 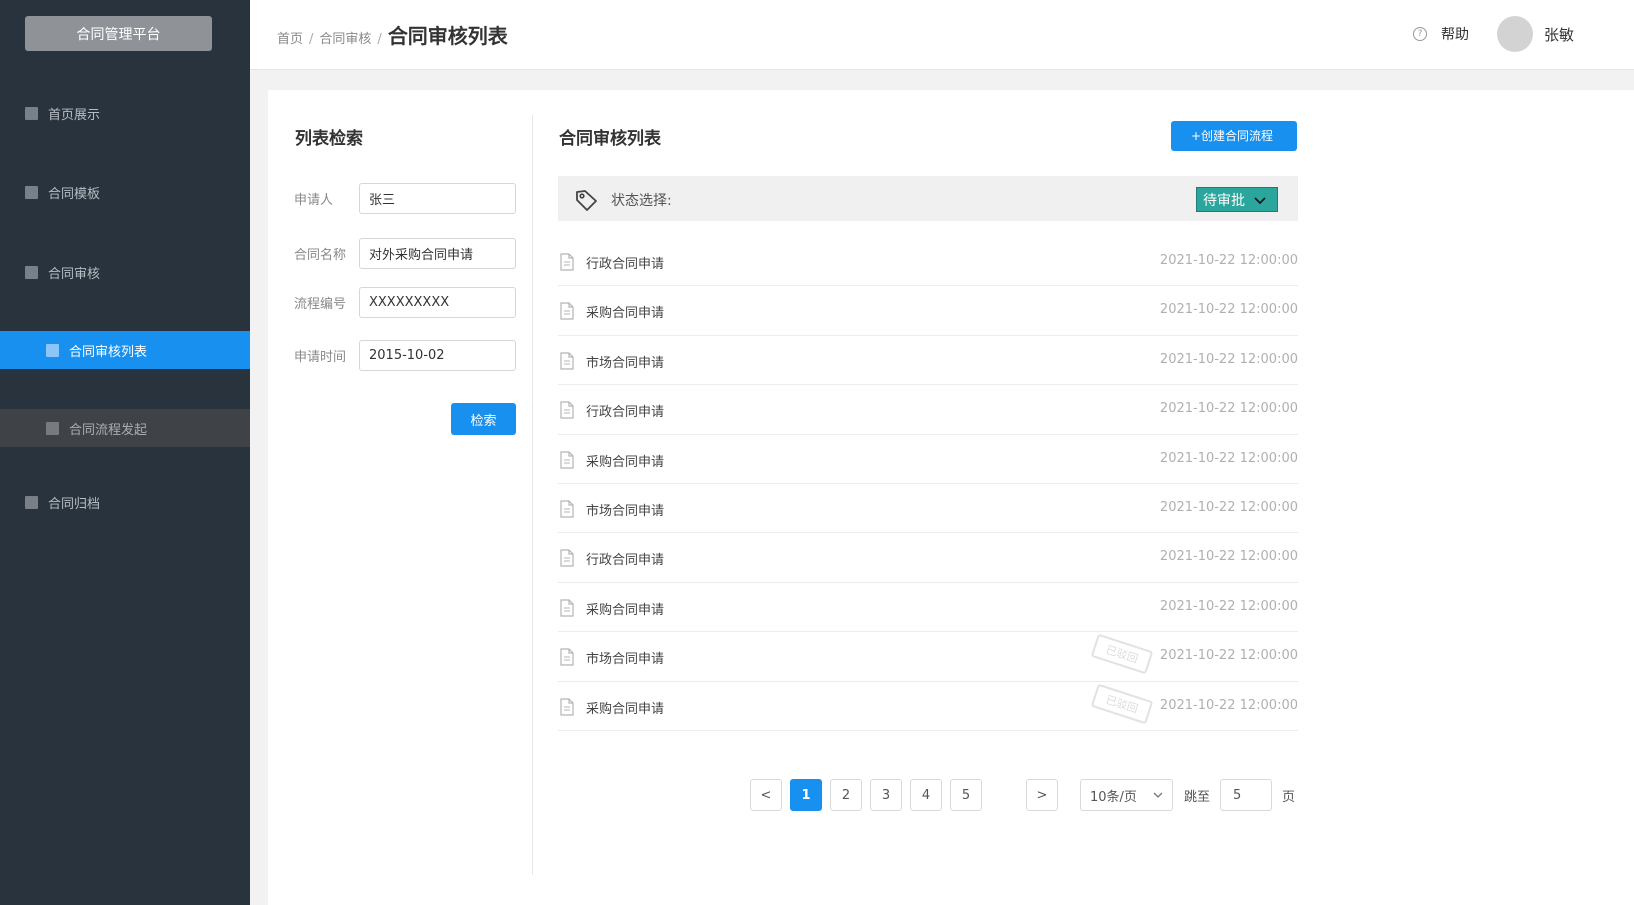 I want to click on status-select: 待审批, so click(x=1237, y=199).